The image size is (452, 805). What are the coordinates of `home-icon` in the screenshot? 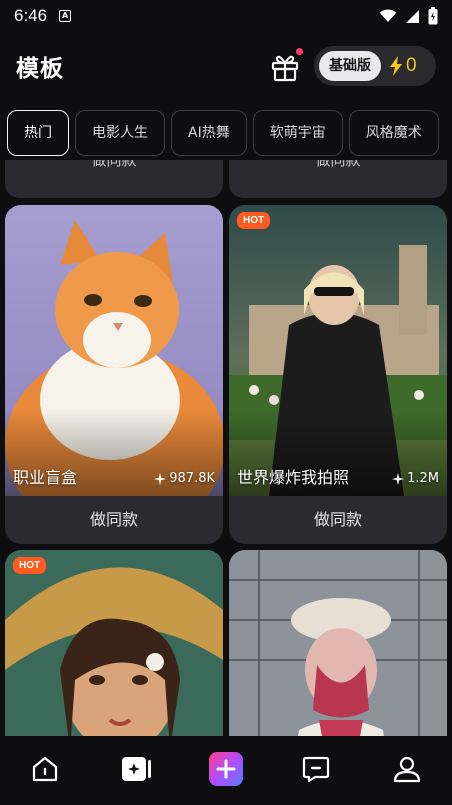 It's located at (45, 768).